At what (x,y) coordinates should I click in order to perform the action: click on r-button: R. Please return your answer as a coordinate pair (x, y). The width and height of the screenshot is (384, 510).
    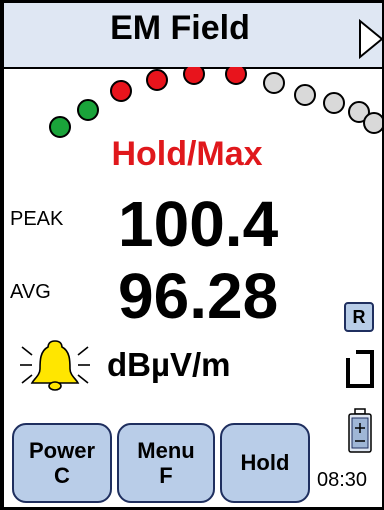
    Looking at the image, I should click on (359, 317).